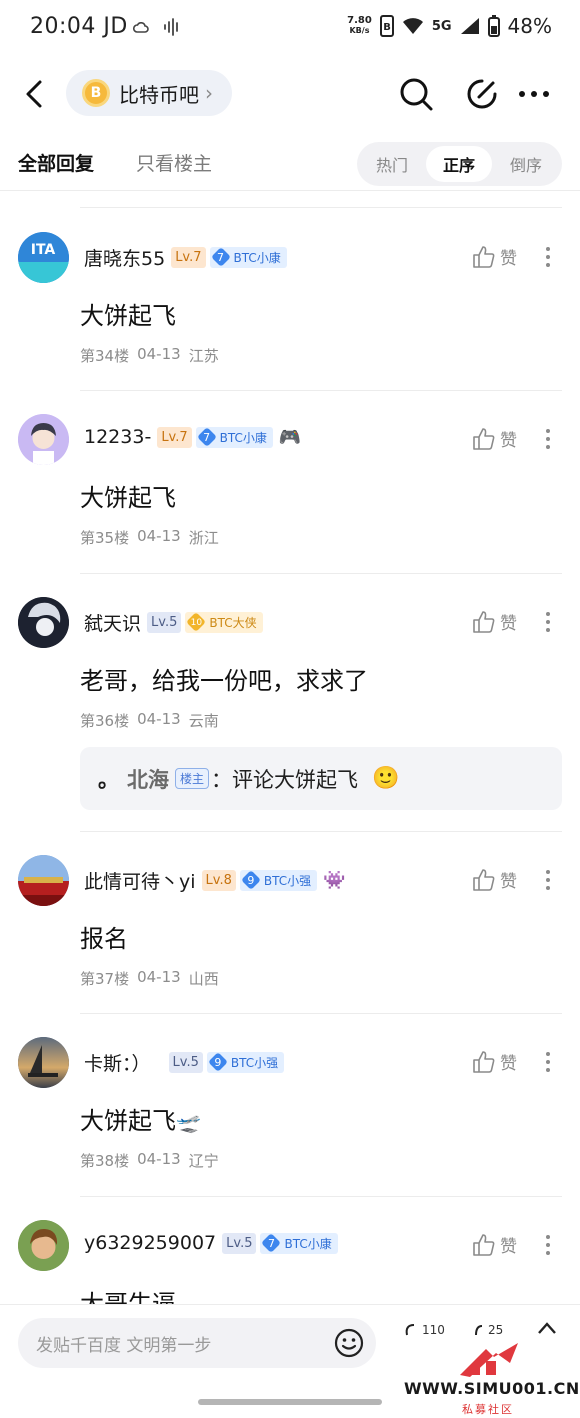 This screenshot has height=1418, width=580. I want to click on sub-reply-box: 。 北海 楼主 ：评论大饼起飞 🙂, so click(321, 778).